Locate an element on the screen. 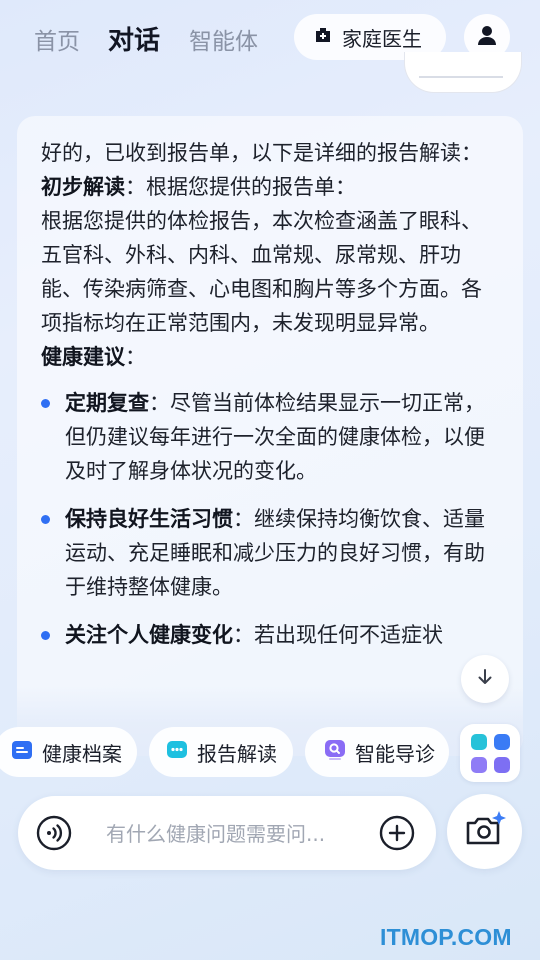 The width and height of the screenshot is (540, 960). smart-guide-chip: 智能导诊 is located at coordinates (377, 752).